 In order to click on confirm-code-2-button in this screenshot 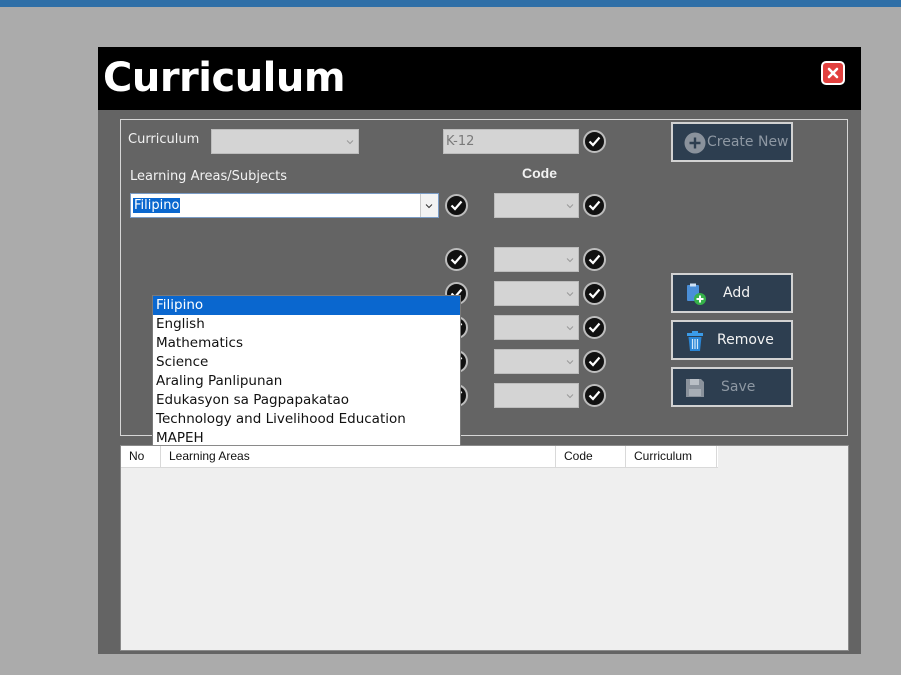, I will do `click(594, 259)`.